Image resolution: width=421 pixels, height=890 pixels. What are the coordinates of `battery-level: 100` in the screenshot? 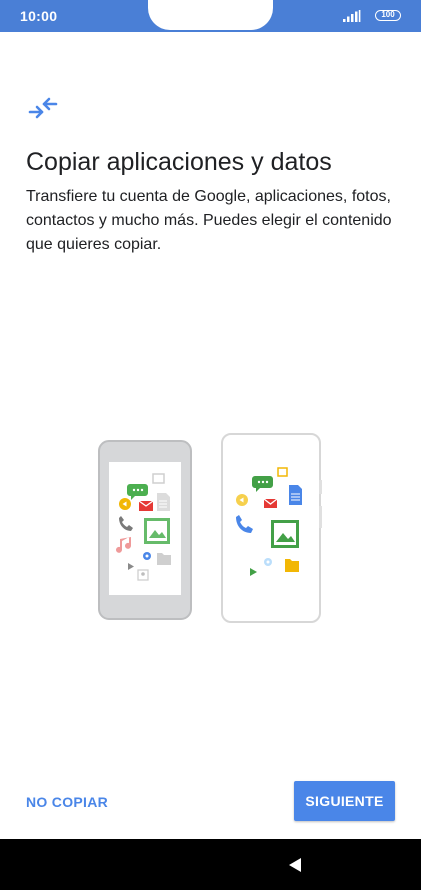 It's located at (388, 14).